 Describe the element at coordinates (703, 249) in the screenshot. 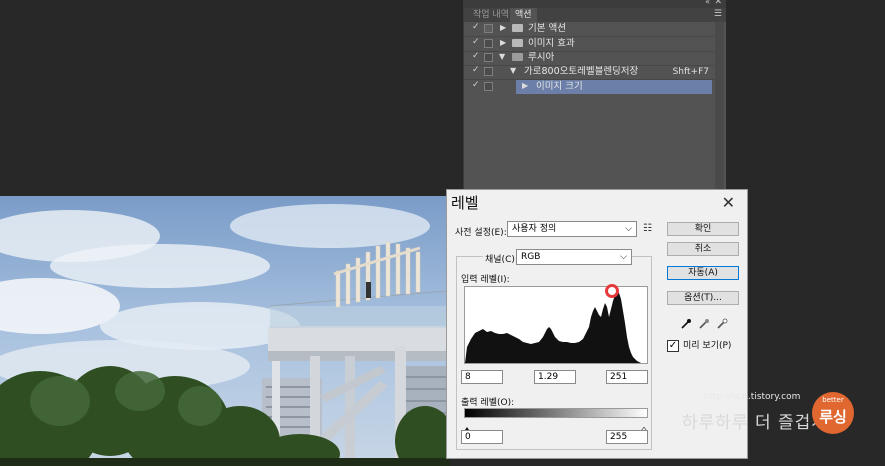

I see `cancel-button: 취소` at that location.